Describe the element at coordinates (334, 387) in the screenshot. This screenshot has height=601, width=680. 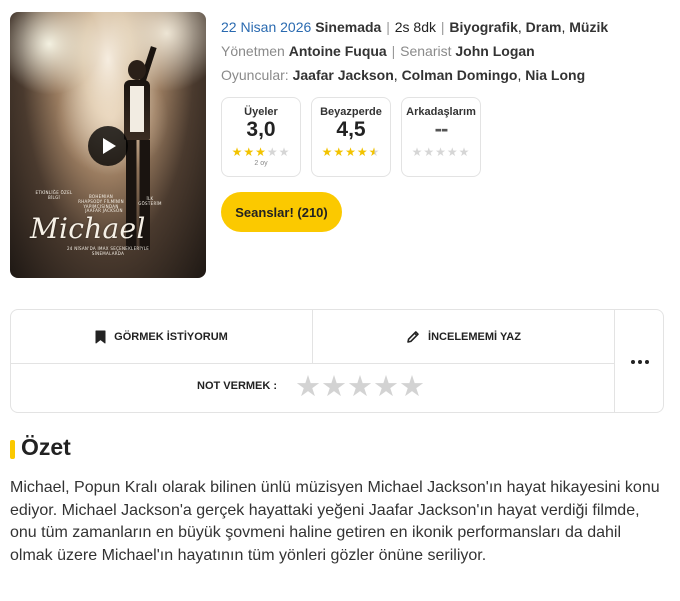
I see `vote-star-2: ★` at that location.